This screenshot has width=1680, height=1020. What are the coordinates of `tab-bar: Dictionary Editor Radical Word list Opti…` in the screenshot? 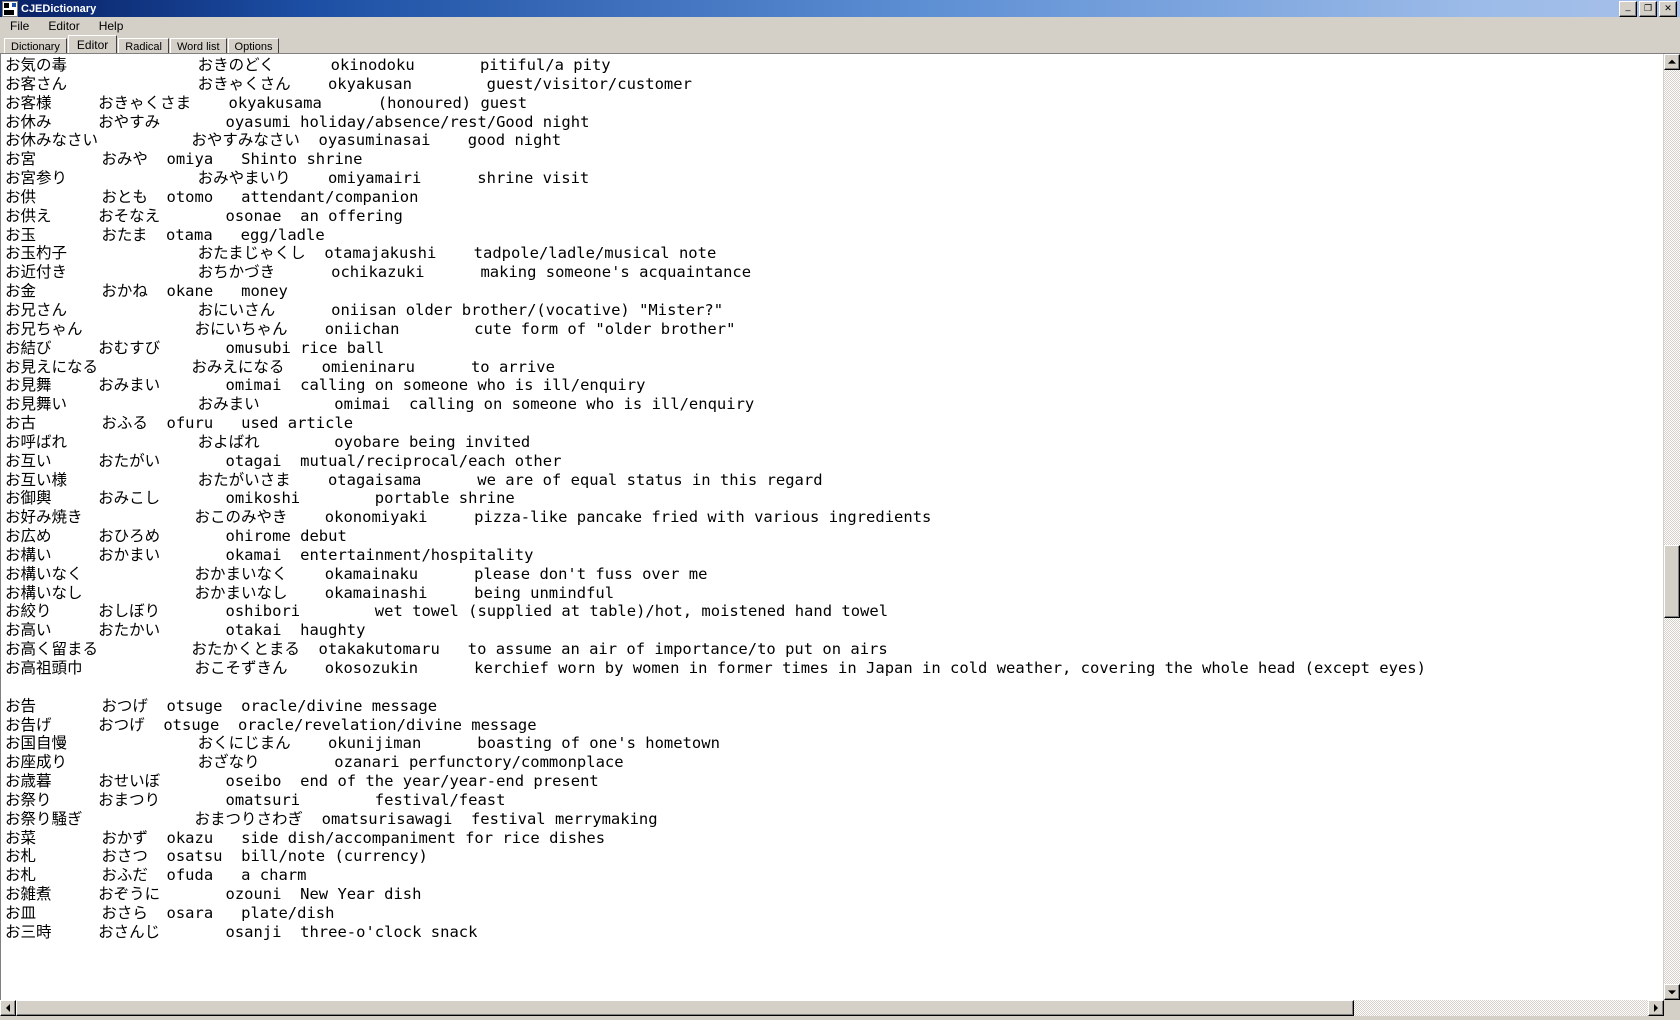 It's located at (840, 44).